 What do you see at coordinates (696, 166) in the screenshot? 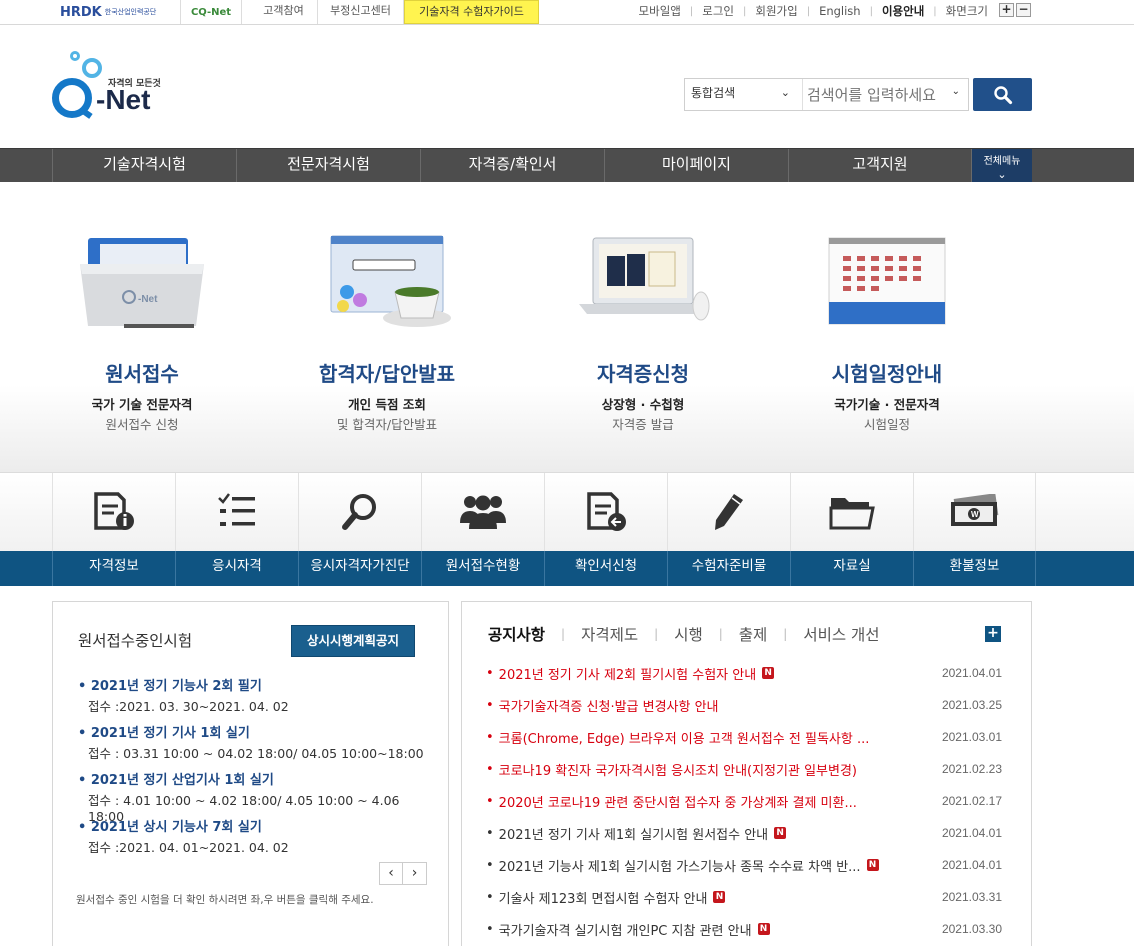
I see `nav-mypage: 마이페이지` at bounding box center [696, 166].